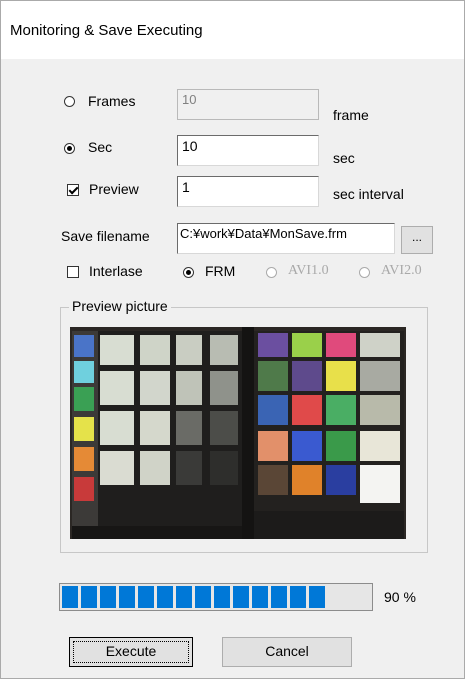 The width and height of the screenshot is (465, 679). Describe the element at coordinates (114, 189) in the screenshot. I see `preview-label: Preview` at that location.